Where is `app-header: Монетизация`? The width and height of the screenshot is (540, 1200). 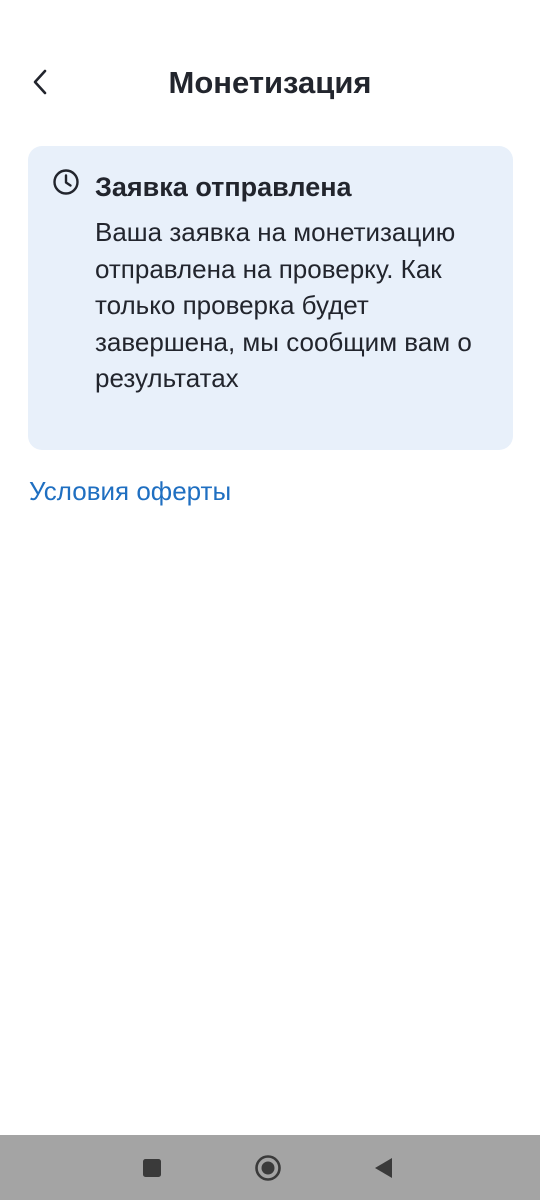 app-header: Монетизация is located at coordinates (270, 83).